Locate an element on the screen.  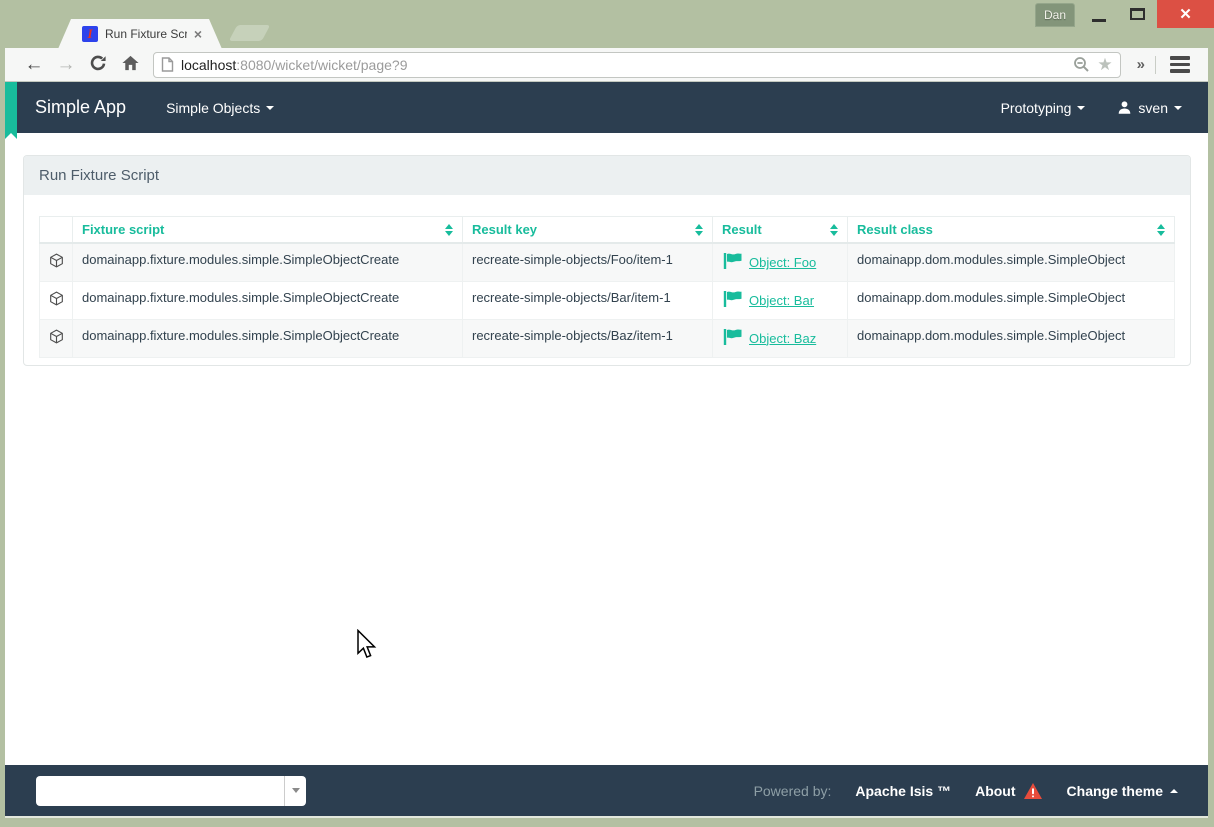
powered-by-label: Powered by: is located at coordinates (792, 790).